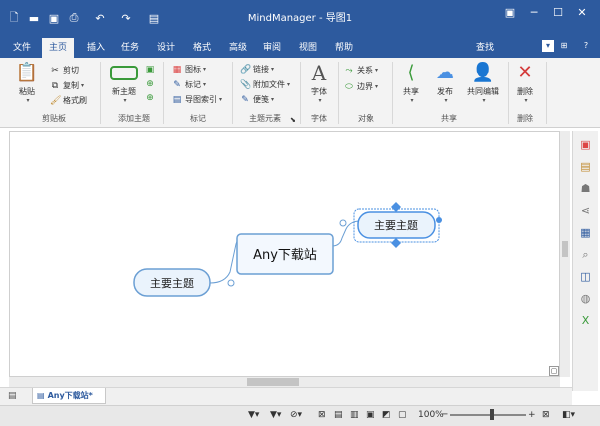  I want to click on task-pane-icon: ▤, so click(585, 166).